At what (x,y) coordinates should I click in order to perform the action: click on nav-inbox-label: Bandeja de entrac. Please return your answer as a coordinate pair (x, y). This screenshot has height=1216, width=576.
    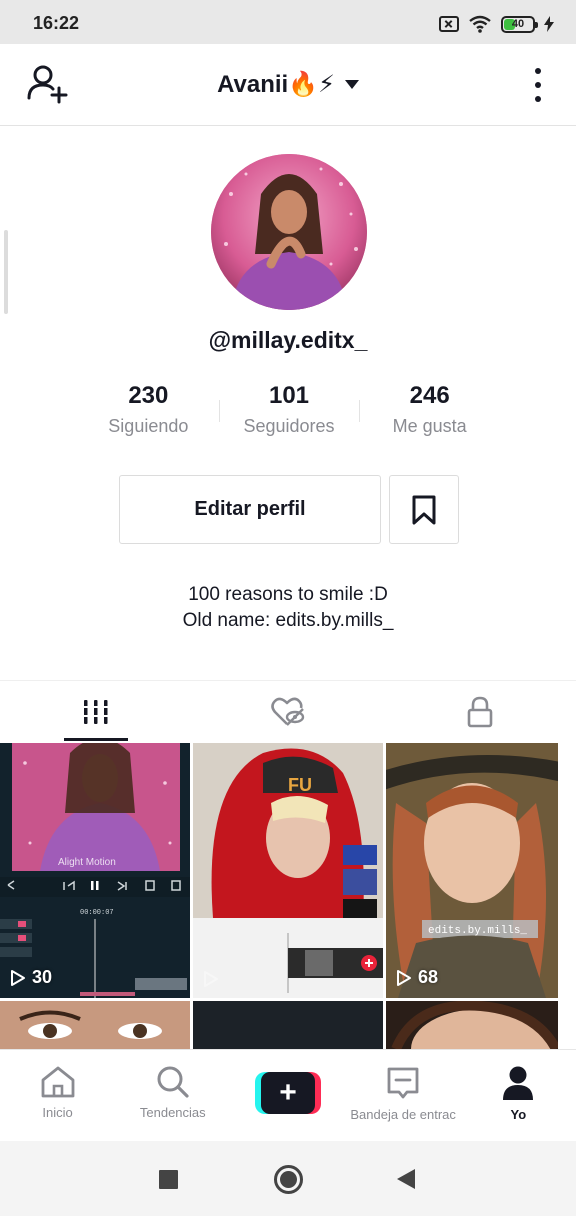
    Looking at the image, I should click on (403, 1114).